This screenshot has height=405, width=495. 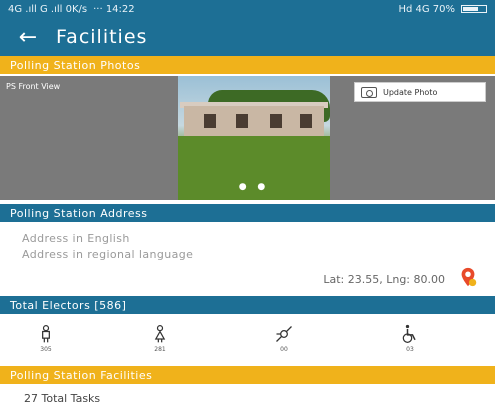 I want to click on update-photo-label: Update Photo, so click(x=410, y=92).